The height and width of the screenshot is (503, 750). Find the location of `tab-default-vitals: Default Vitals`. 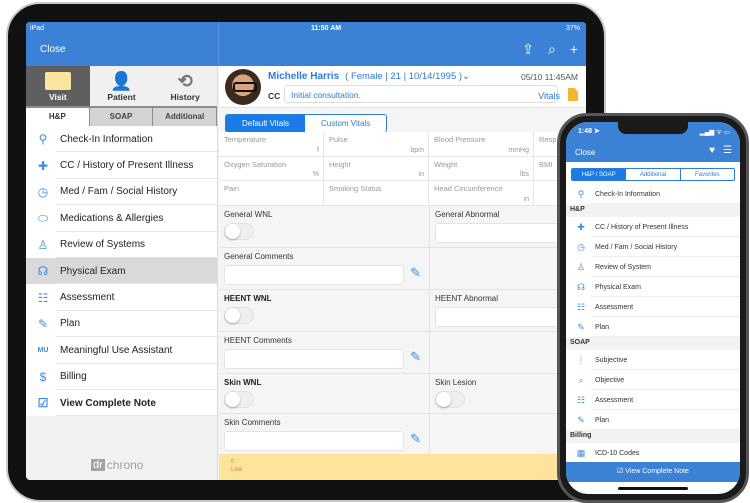

tab-default-vitals: Default Vitals is located at coordinates (265, 123).